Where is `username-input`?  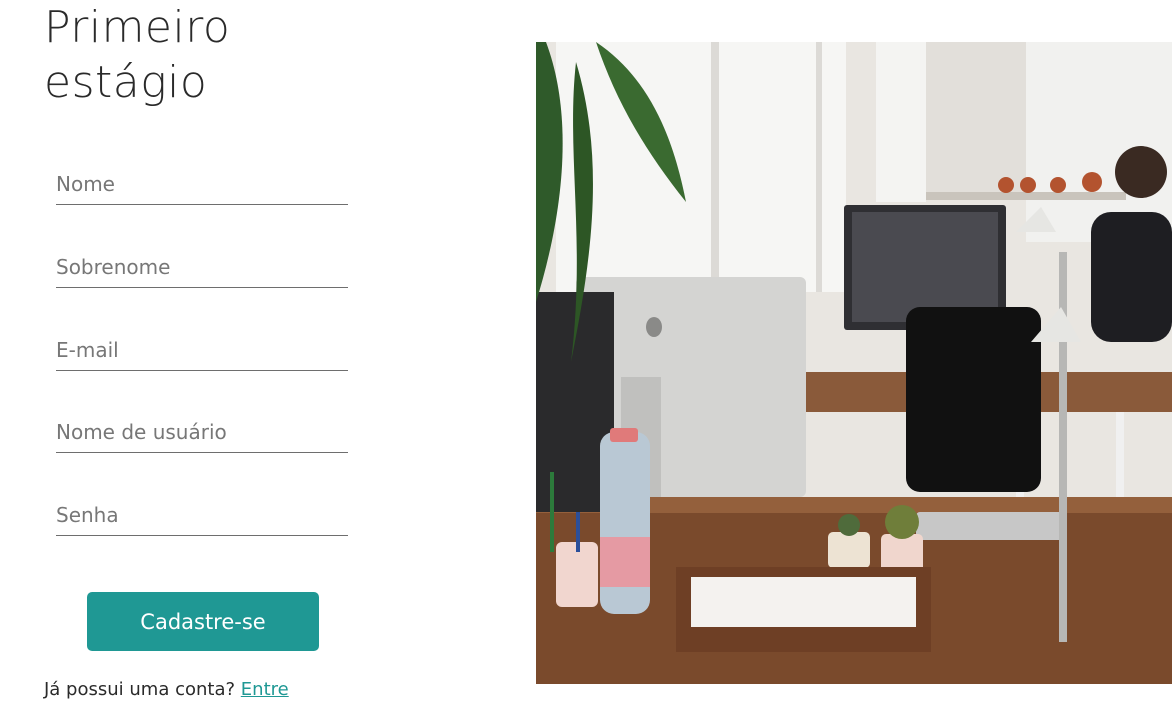
username-input is located at coordinates (202, 432).